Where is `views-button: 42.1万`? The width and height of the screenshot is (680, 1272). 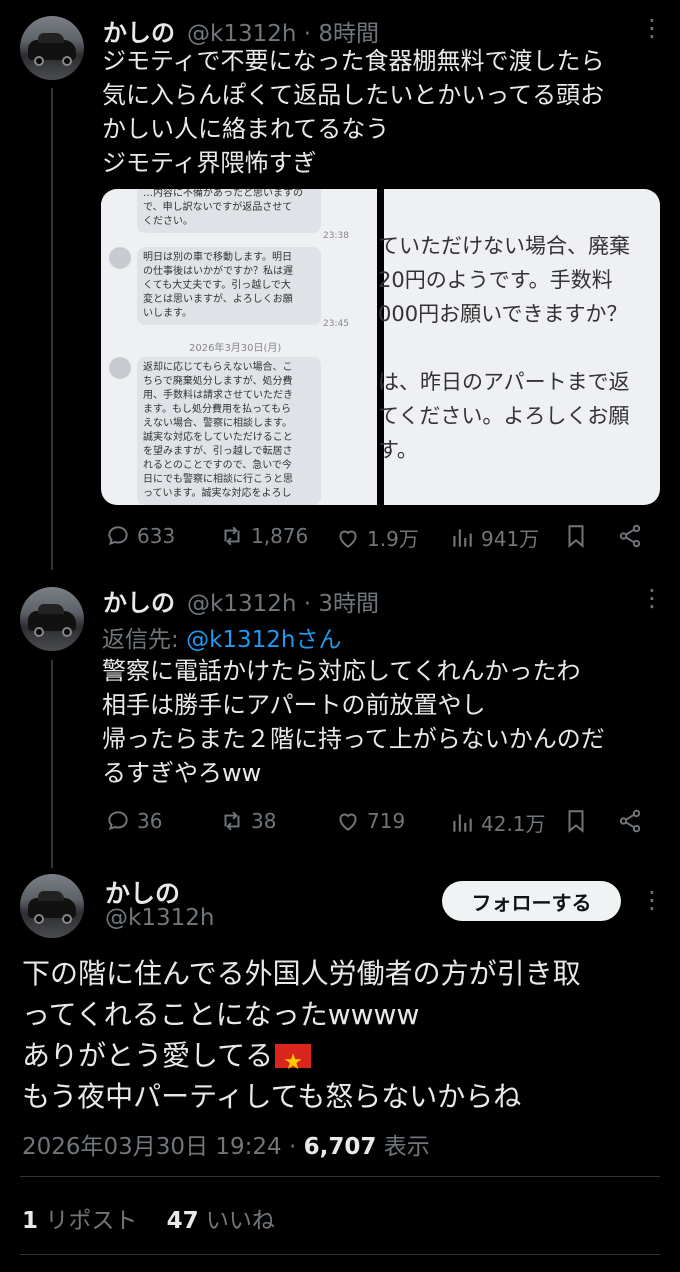
views-button: 42.1万 is located at coordinates (497, 822).